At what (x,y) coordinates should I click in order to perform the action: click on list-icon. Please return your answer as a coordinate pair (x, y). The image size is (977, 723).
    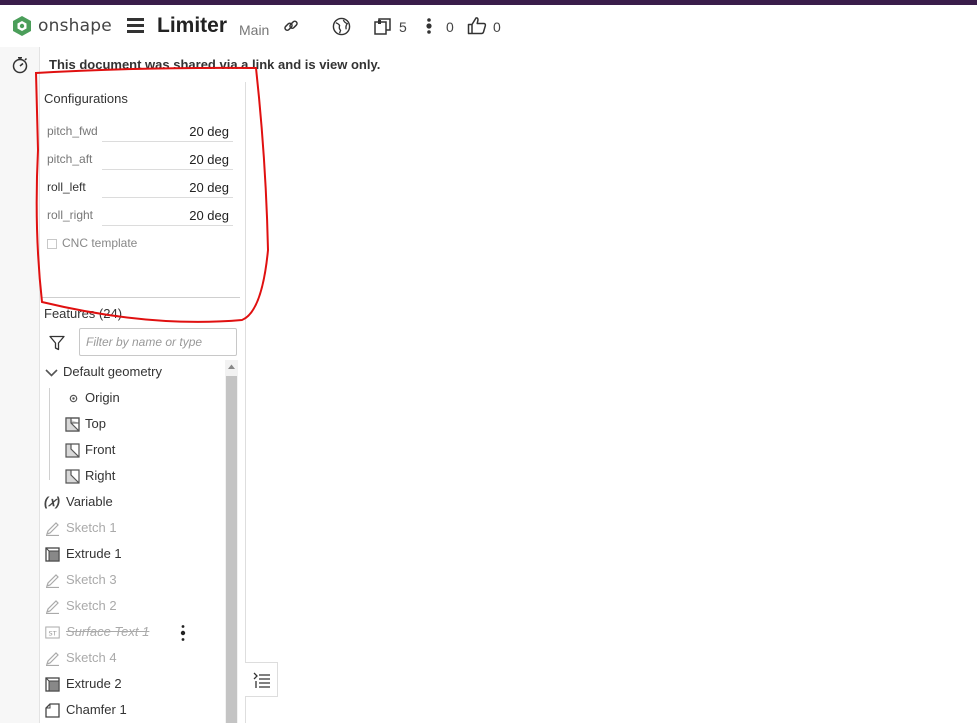
    Looking at the image, I should click on (261, 680).